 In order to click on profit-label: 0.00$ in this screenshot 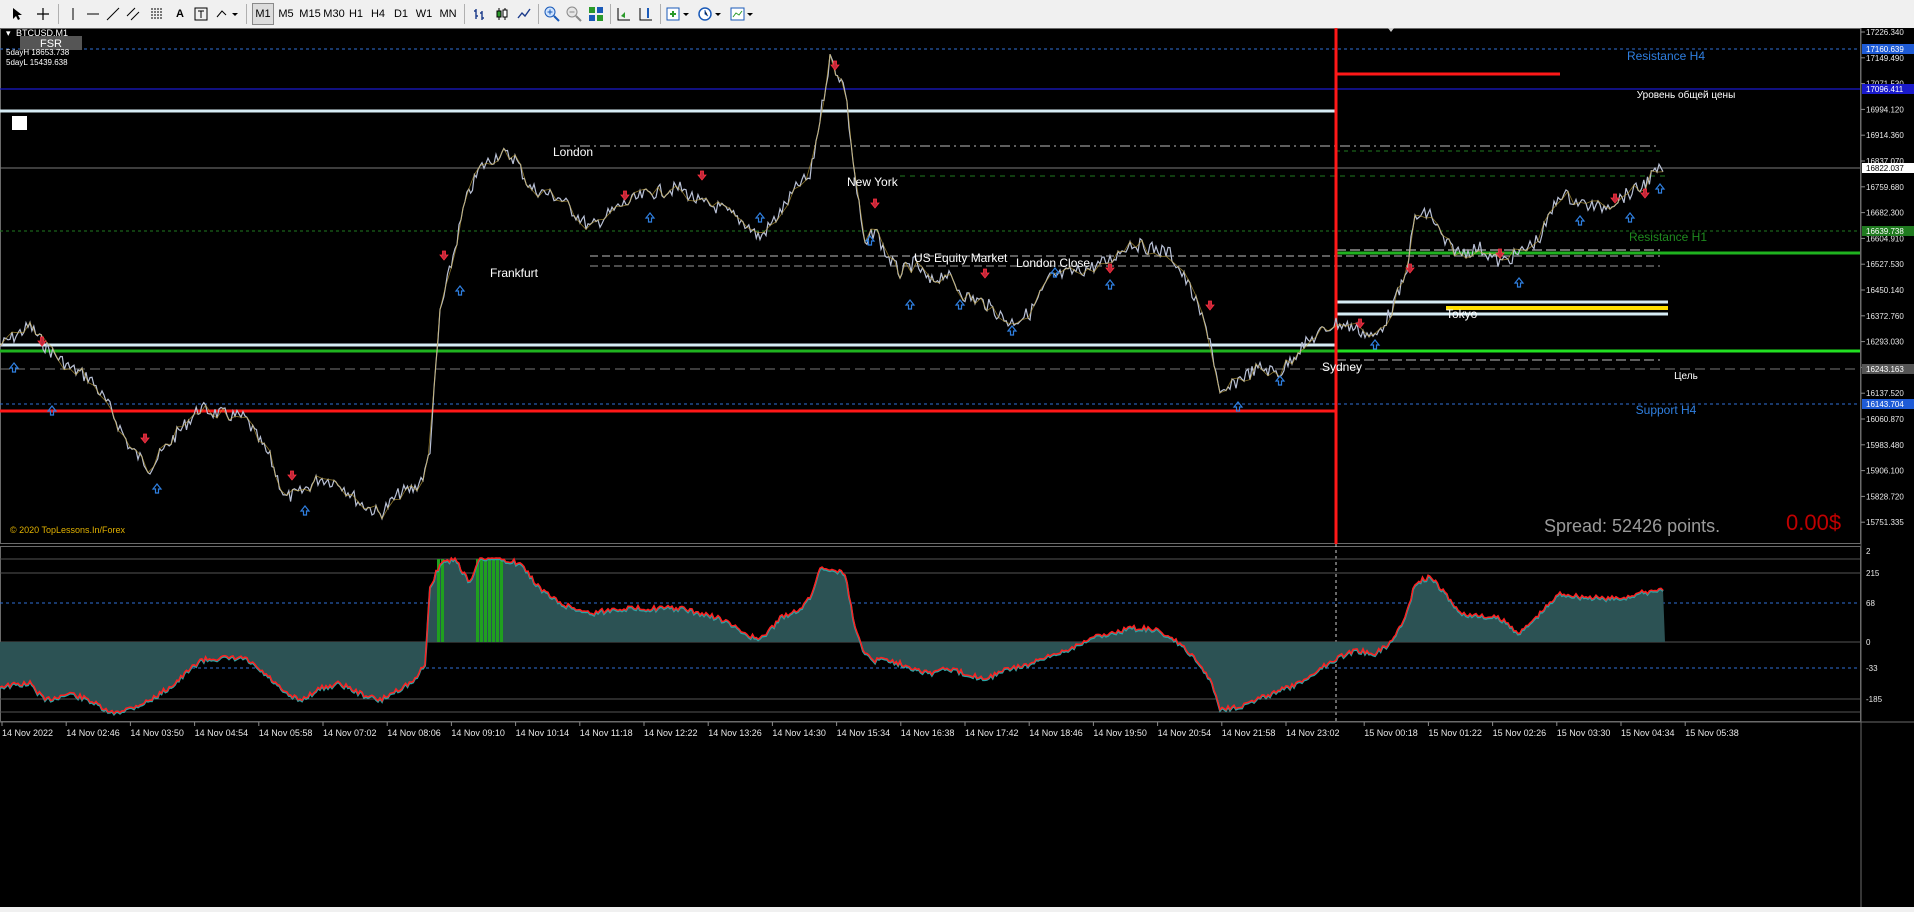, I will do `click(1813, 522)`.